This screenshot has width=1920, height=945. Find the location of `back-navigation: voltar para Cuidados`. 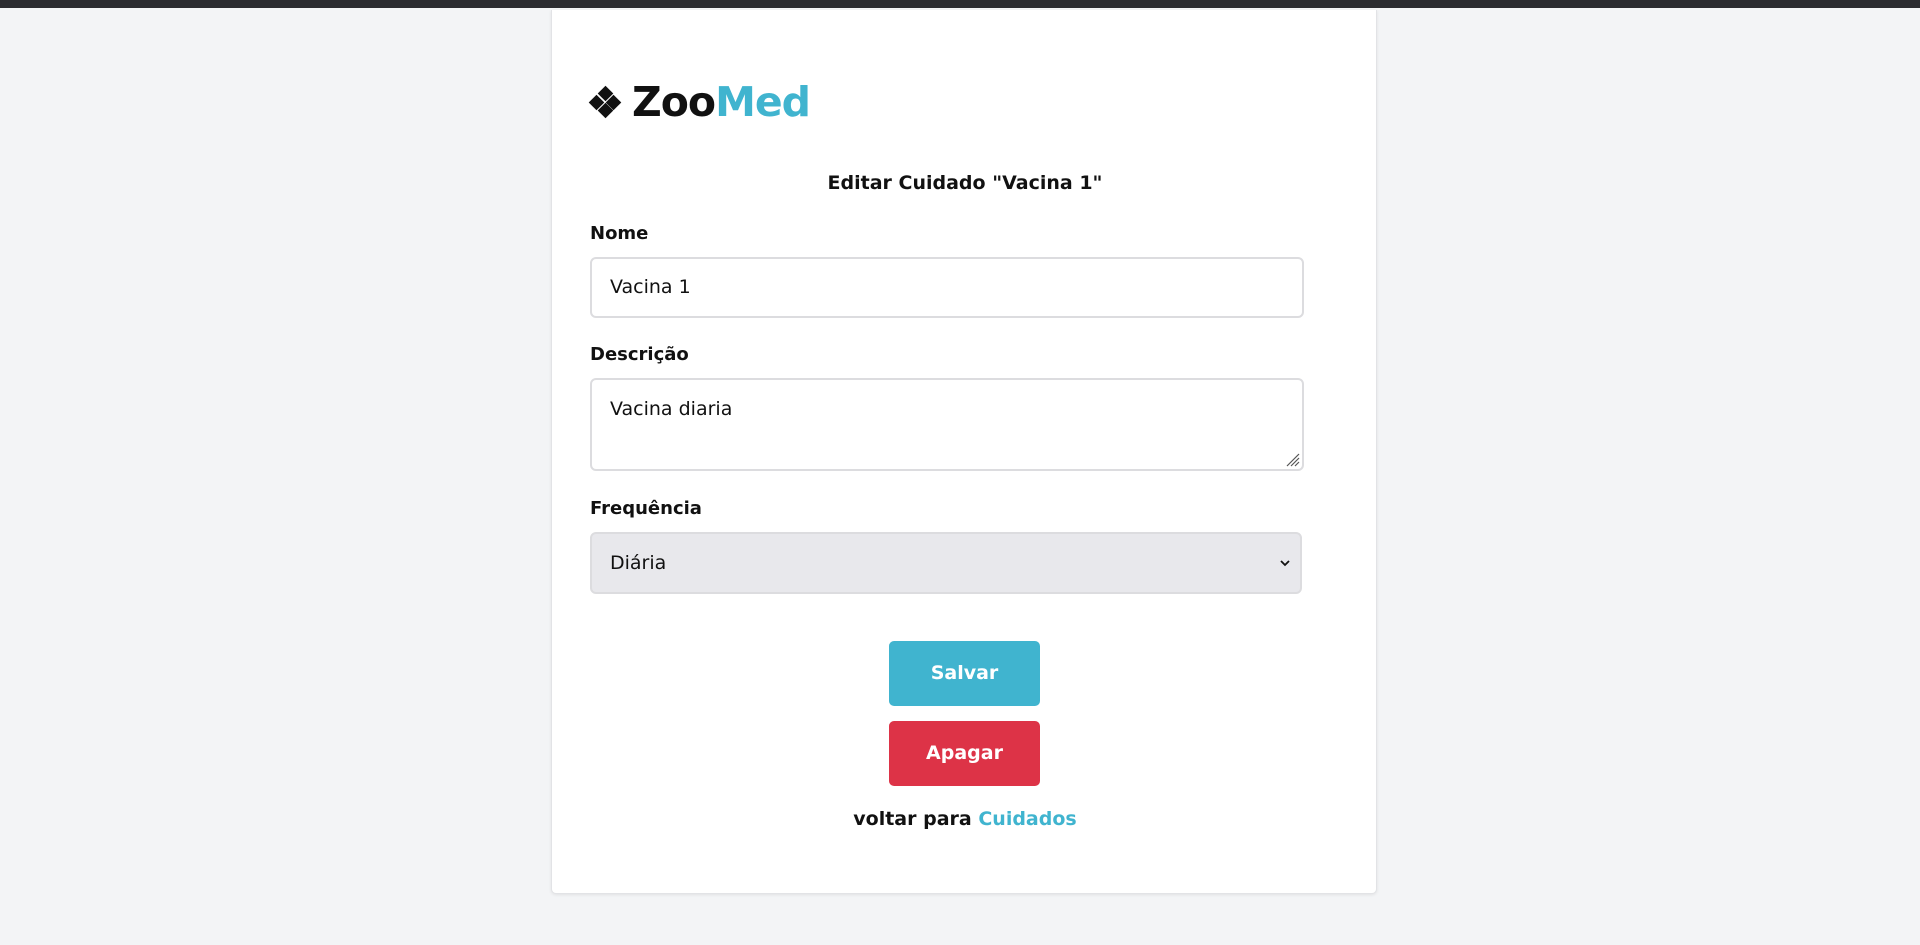

back-navigation: voltar para Cuidados is located at coordinates (965, 819).